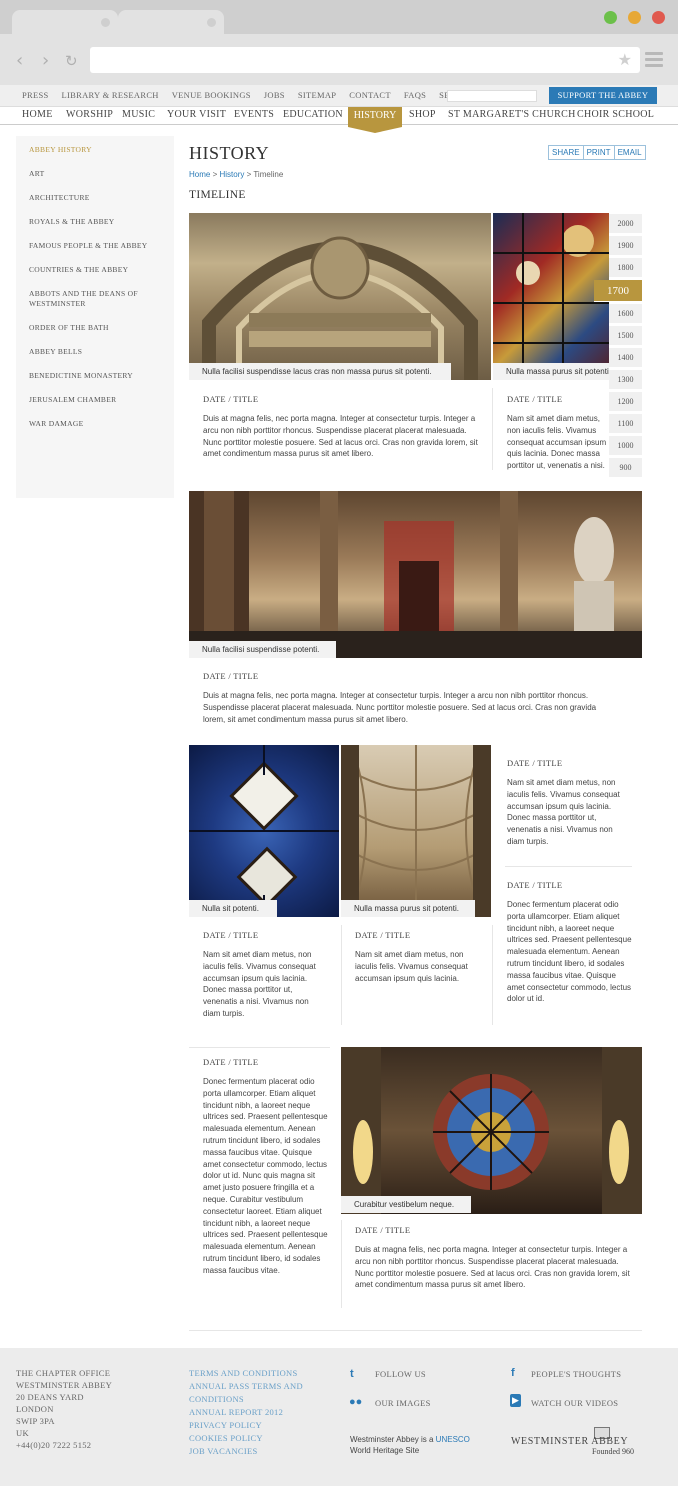  I want to click on timeline-year-1300: 1300, so click(625, 380).